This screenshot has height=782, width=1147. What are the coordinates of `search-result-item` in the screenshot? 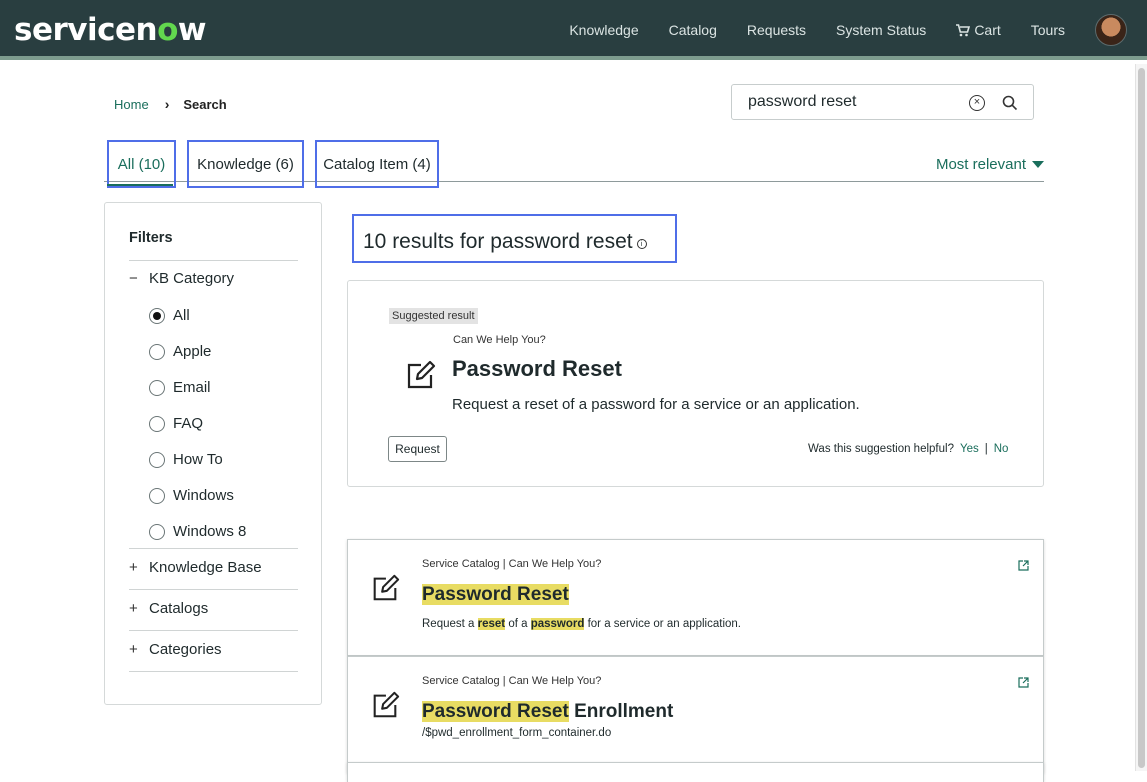 It's located at (695, 772).